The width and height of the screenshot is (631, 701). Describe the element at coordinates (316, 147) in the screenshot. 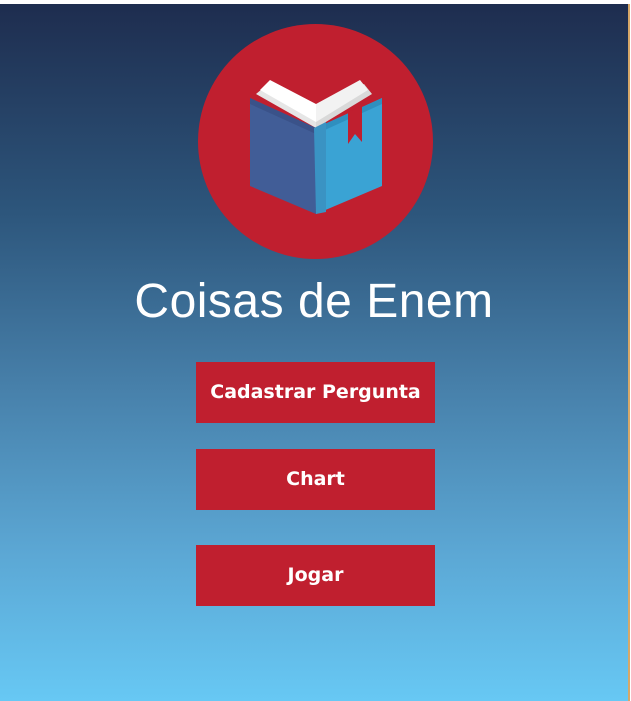

I see `open-book-icon` at that location.